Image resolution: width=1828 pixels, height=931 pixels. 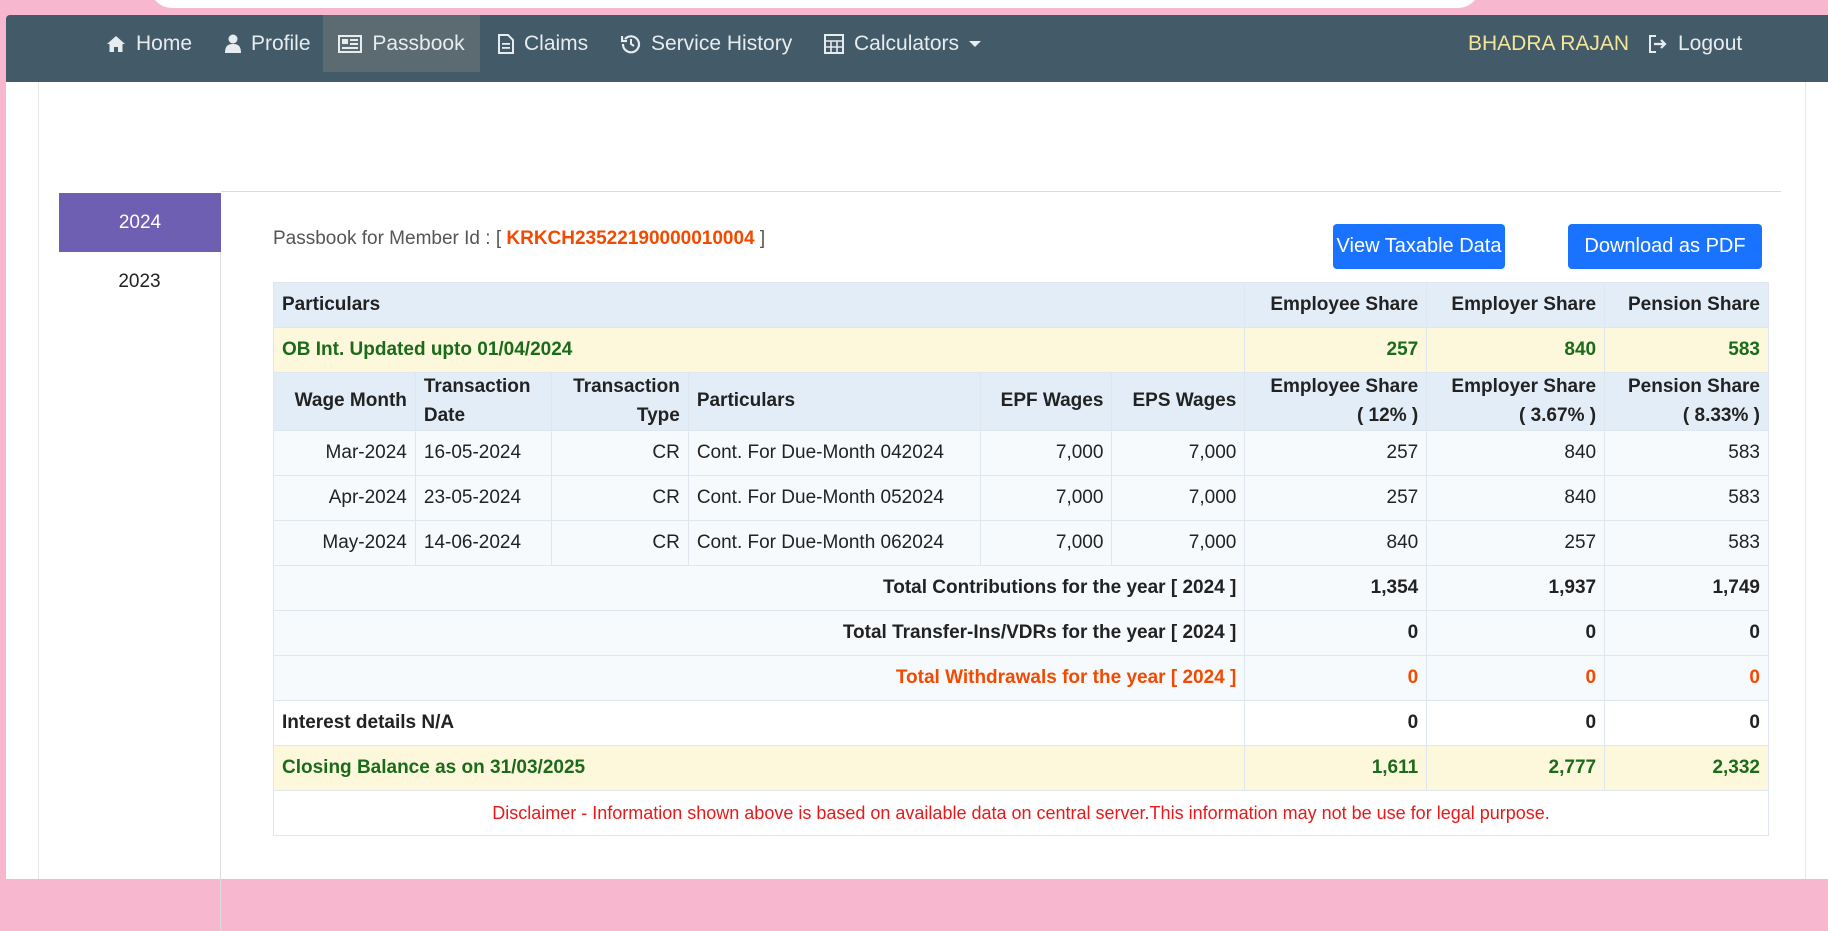 What do you see at coordinates (116, 44) in the screenshot?
I see `home-icon` at bounding box center [116, 44].